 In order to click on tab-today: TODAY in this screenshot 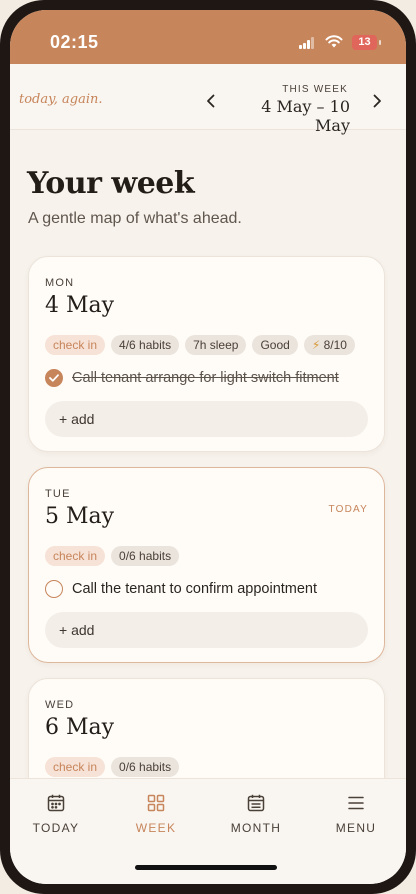, I will do `click(56, 813)`.